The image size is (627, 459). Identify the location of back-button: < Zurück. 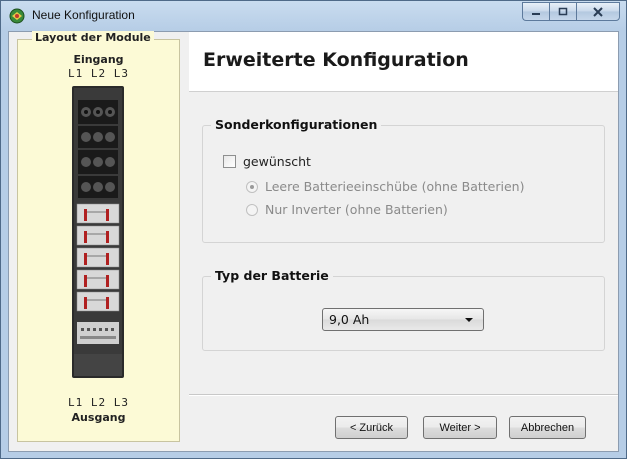
(371, 427).